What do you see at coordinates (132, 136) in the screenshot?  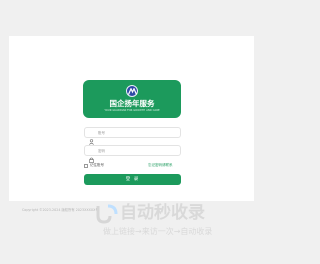 I see `username-input: 账号` at bounding box center [132, 136].